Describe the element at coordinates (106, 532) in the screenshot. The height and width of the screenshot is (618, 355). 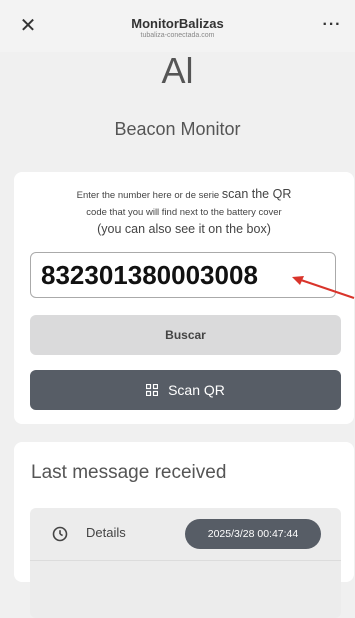
I see `details-label: Details` at that location.